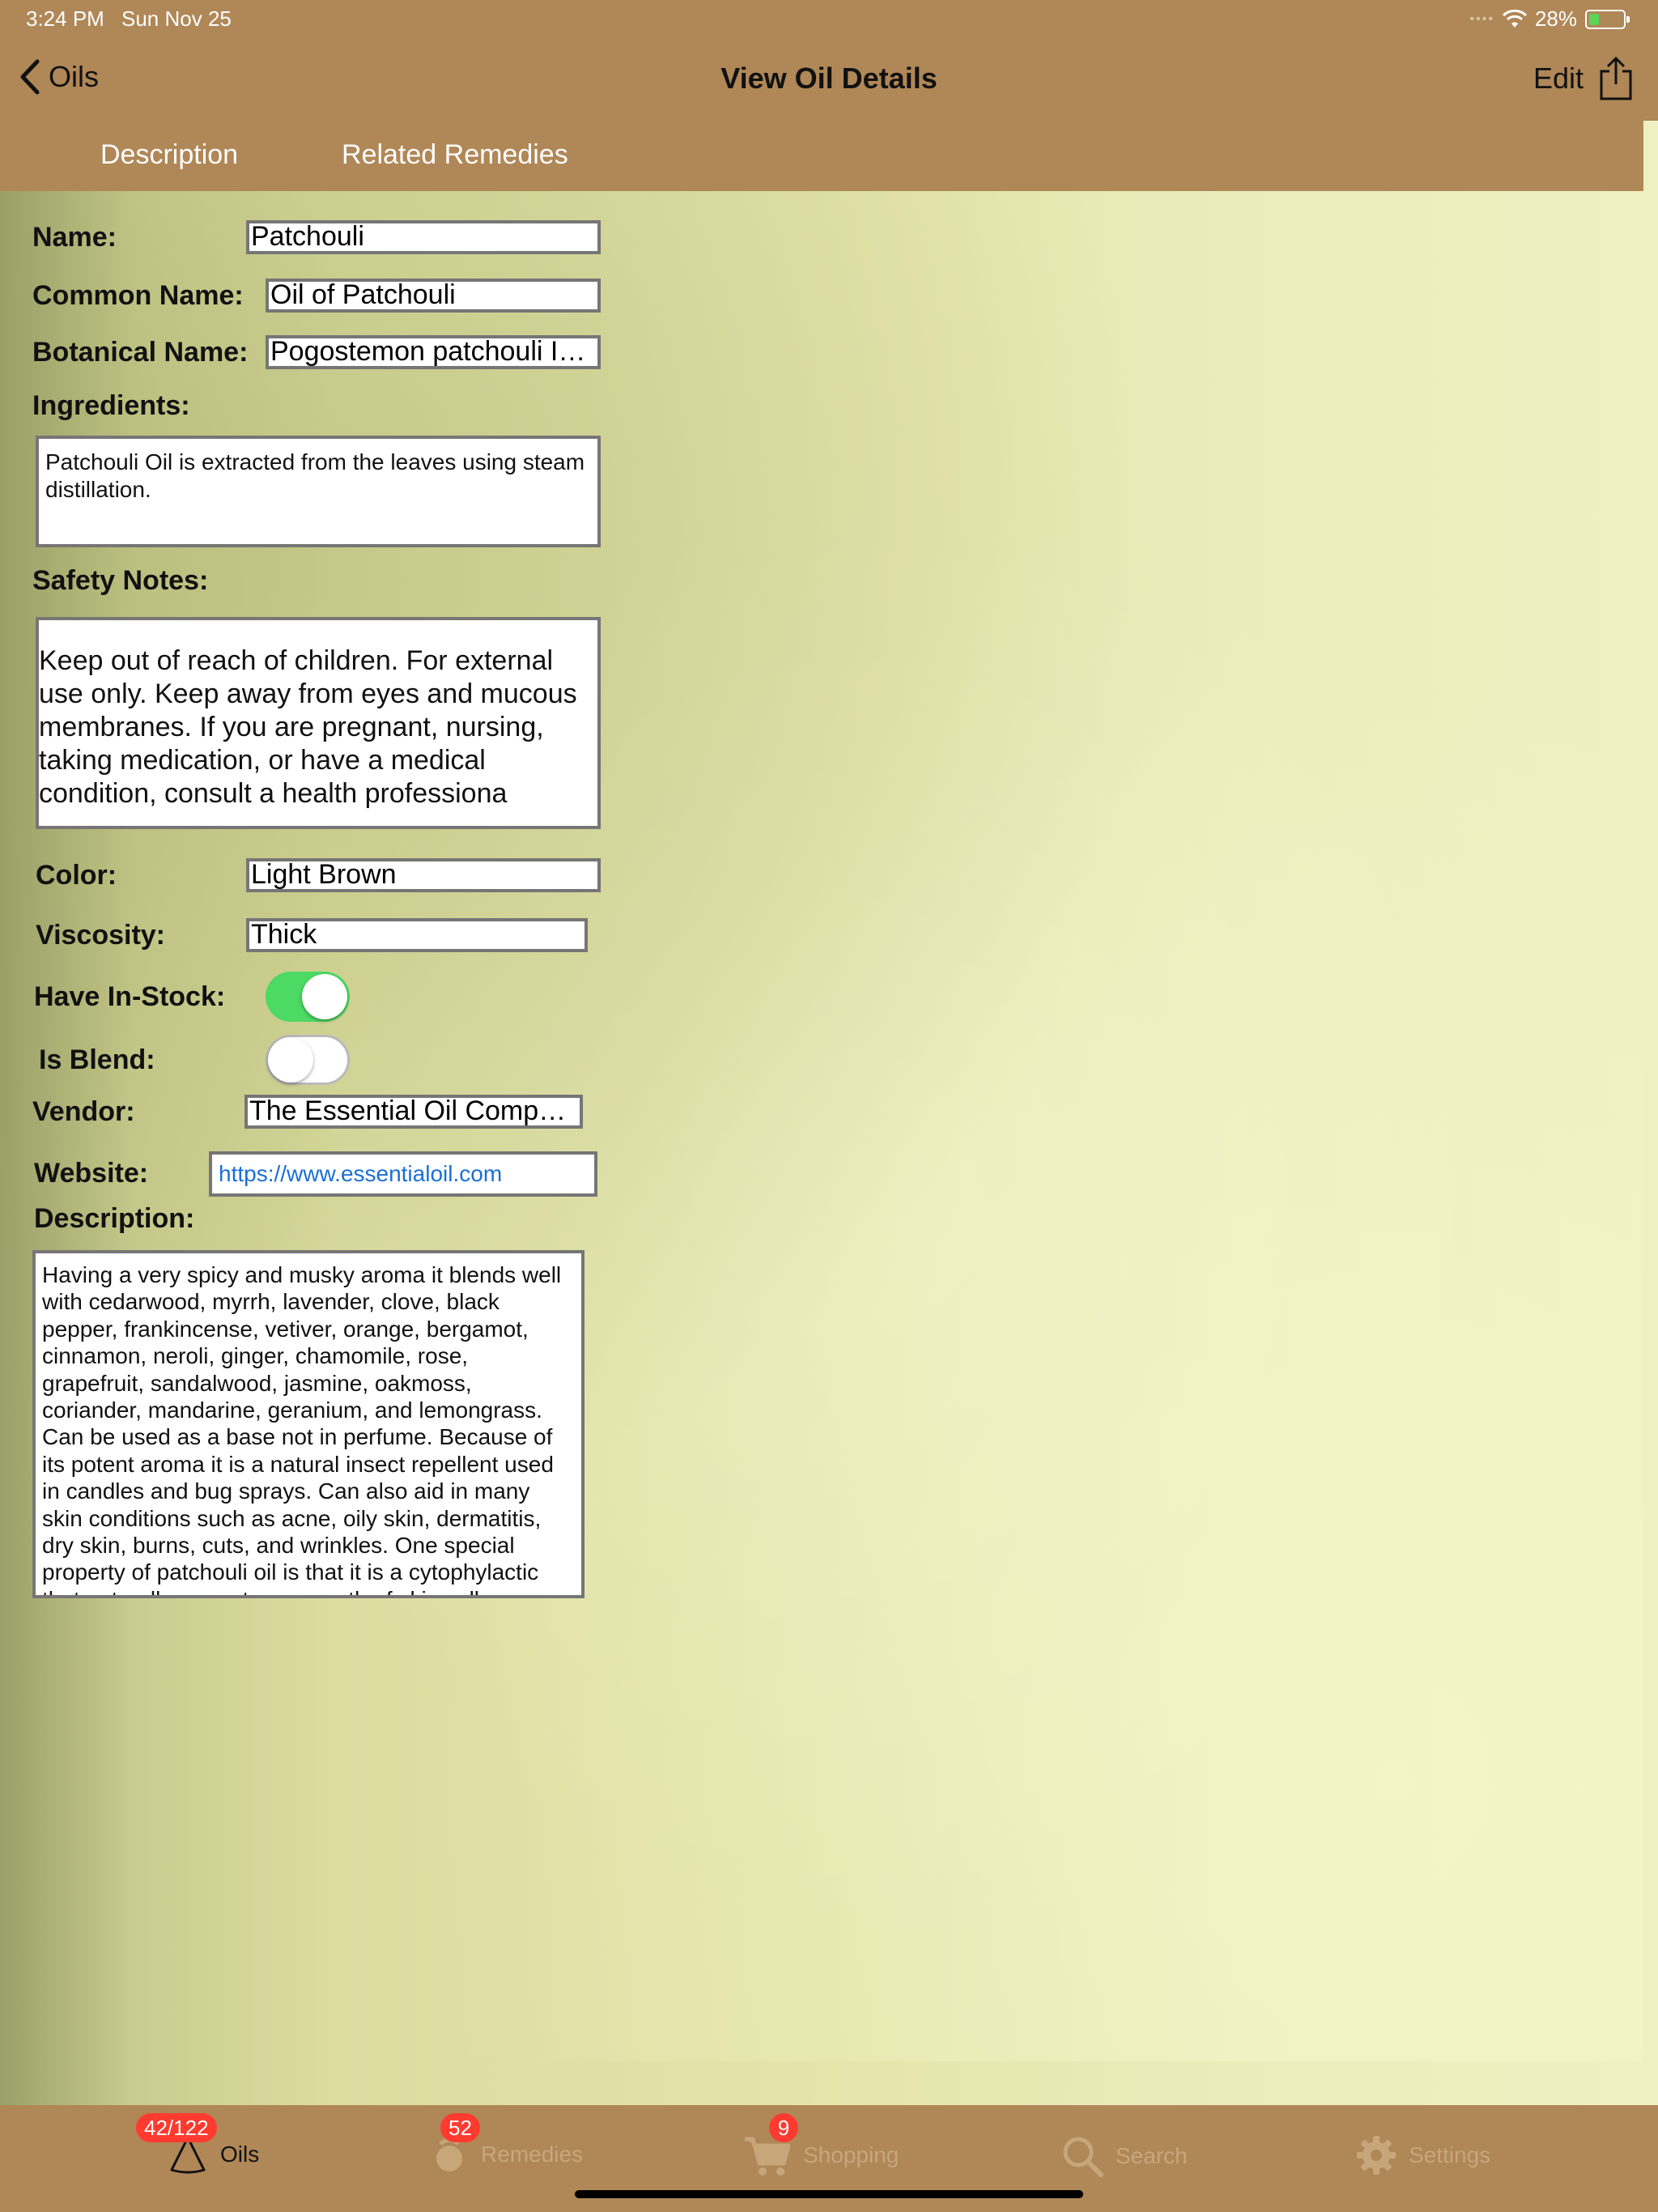 This screenshot has width=1658, height=2212. Describe the element at coordinates (423, 875) in the screenshot. I see `color-field: Light Brown` at that location.